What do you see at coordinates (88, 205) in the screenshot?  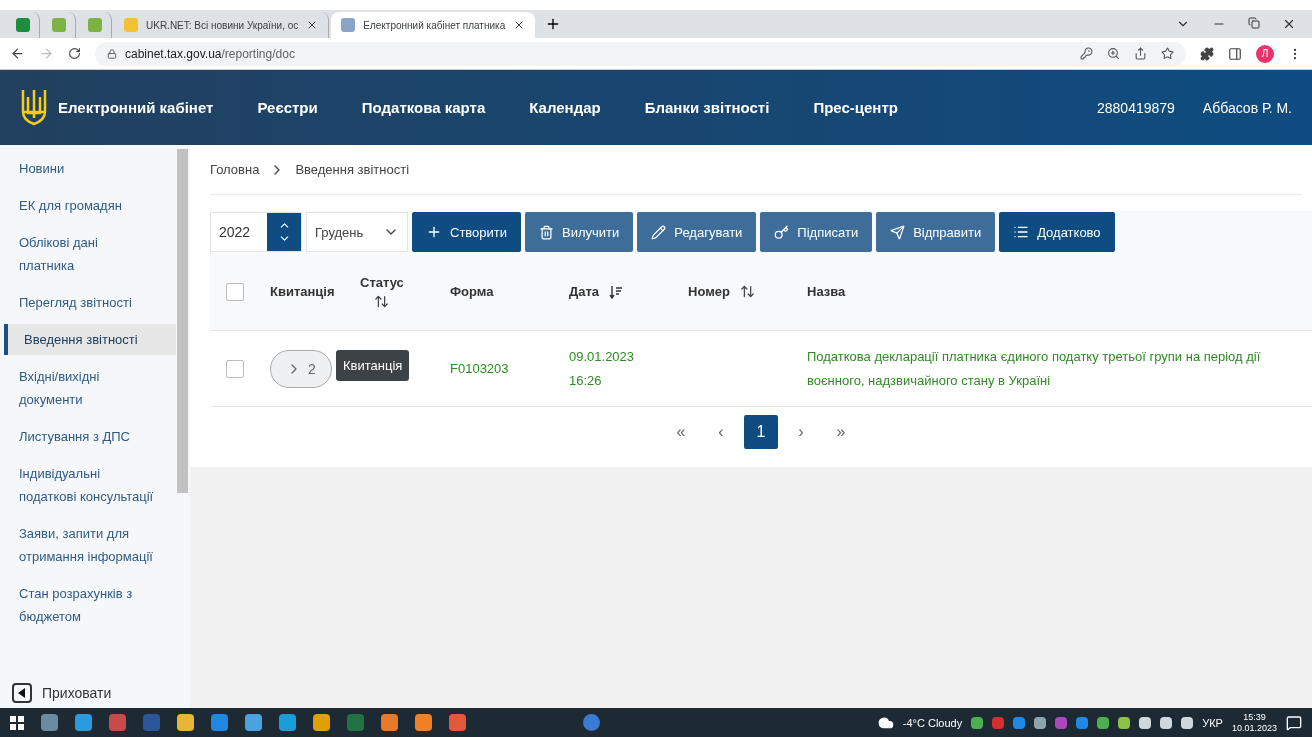 I see `sidebar-item: ЕК для громадян` at bounding box center [88, 205].